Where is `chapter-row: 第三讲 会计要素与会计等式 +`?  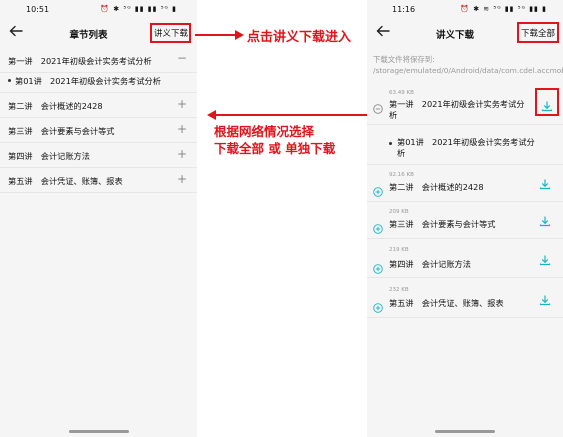 chapter-row: 第三讲 会计要素与会计等式 + is located at coordinates (98, 130).